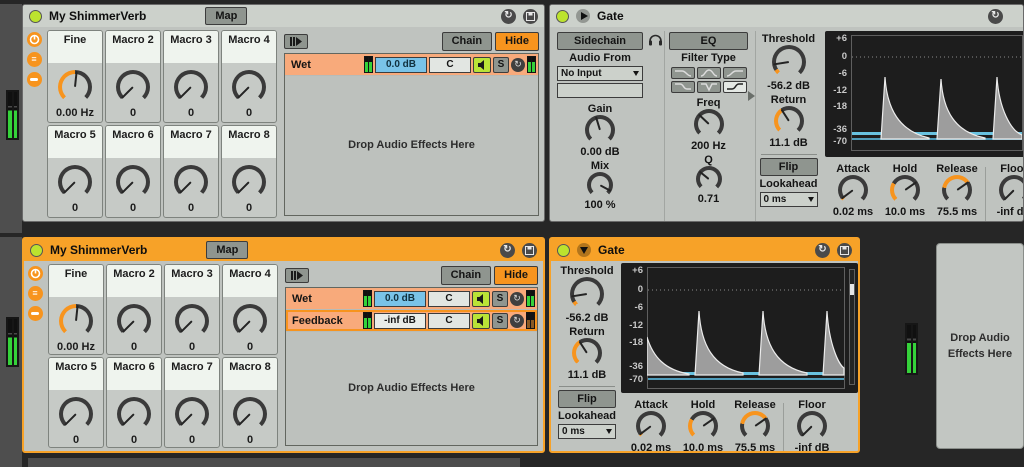  What do you see at coordinates (980, 346) in the screenshot?
I see `device-drop-panel: Drop Audio Effects Here` at bounding box center [980, 346].